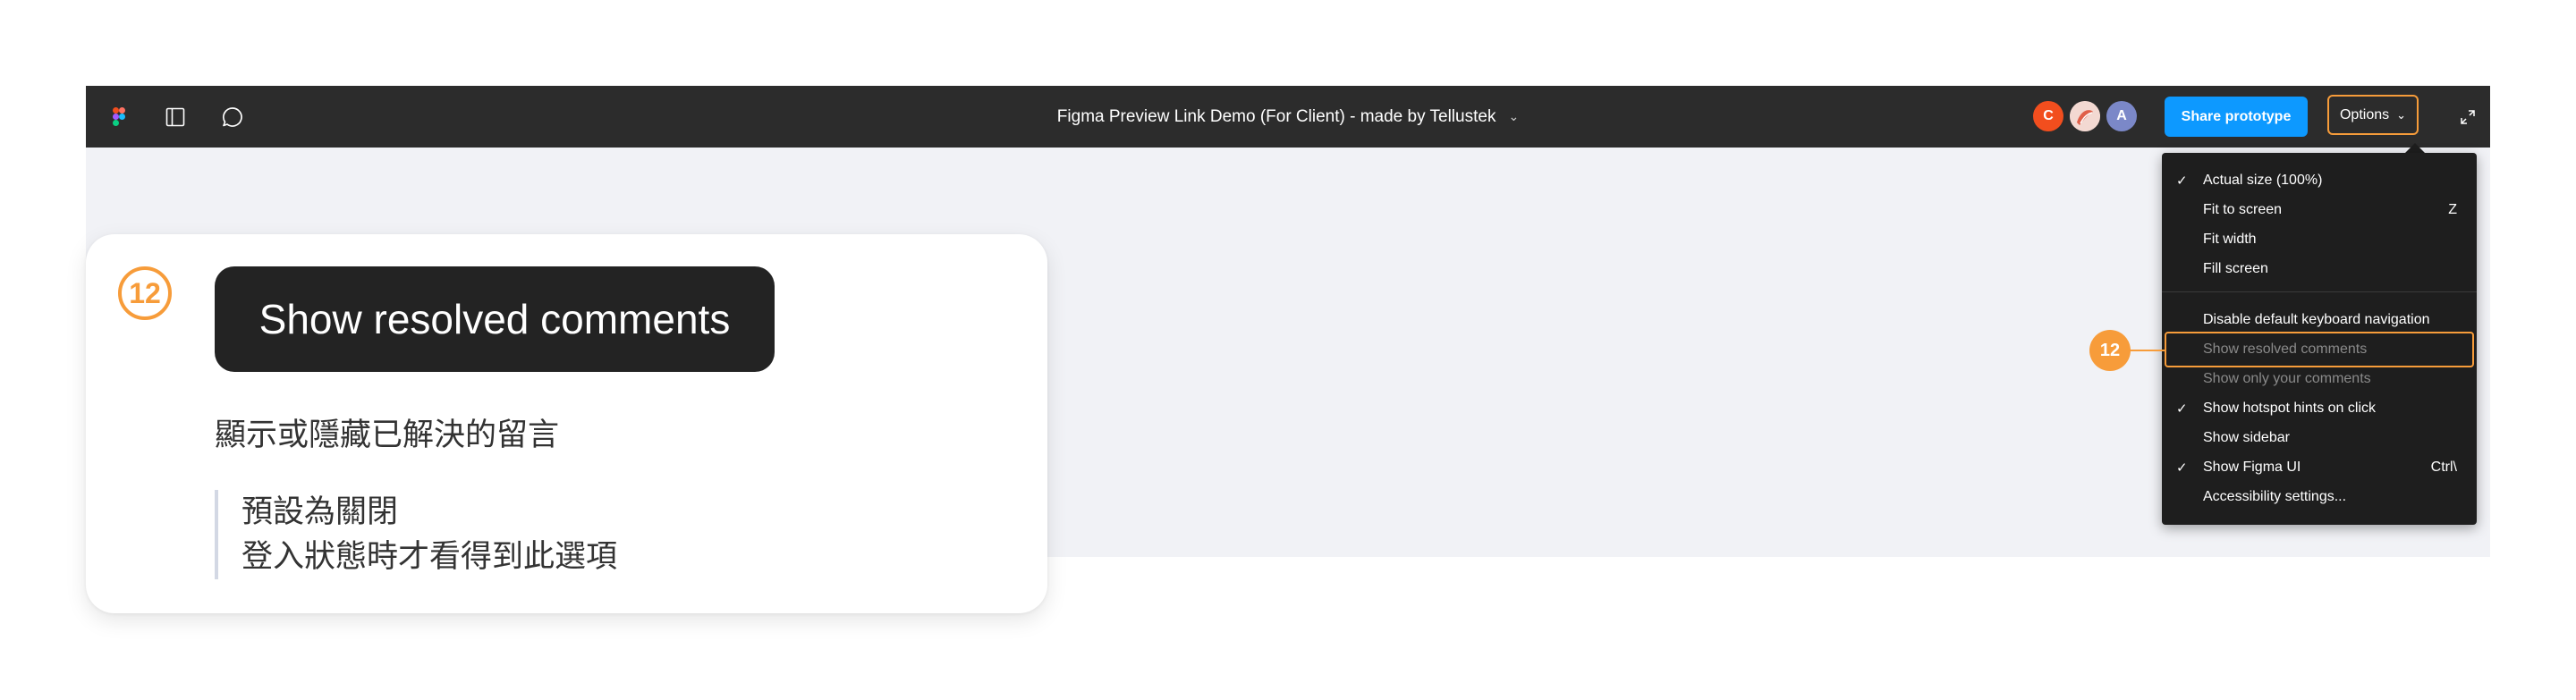  I want to click on expand-icon, so click(2467, 117).